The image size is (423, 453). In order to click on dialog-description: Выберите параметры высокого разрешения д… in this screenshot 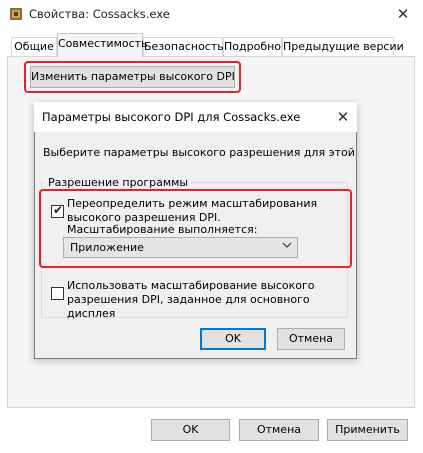, I will do `click(199, 152)`.